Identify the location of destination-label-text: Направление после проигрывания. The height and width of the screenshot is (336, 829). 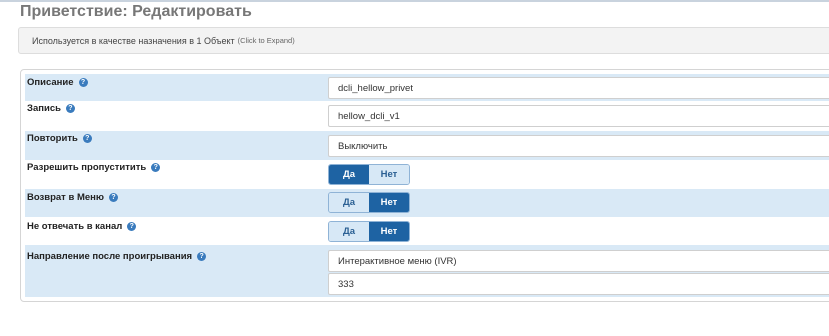
(110, 256).